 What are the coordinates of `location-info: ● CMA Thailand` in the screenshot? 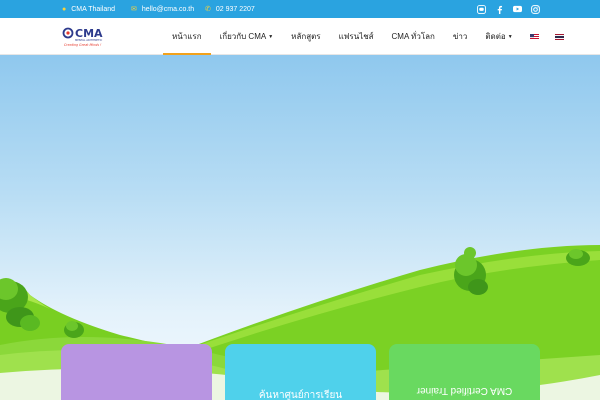 It's located at (88, 9).